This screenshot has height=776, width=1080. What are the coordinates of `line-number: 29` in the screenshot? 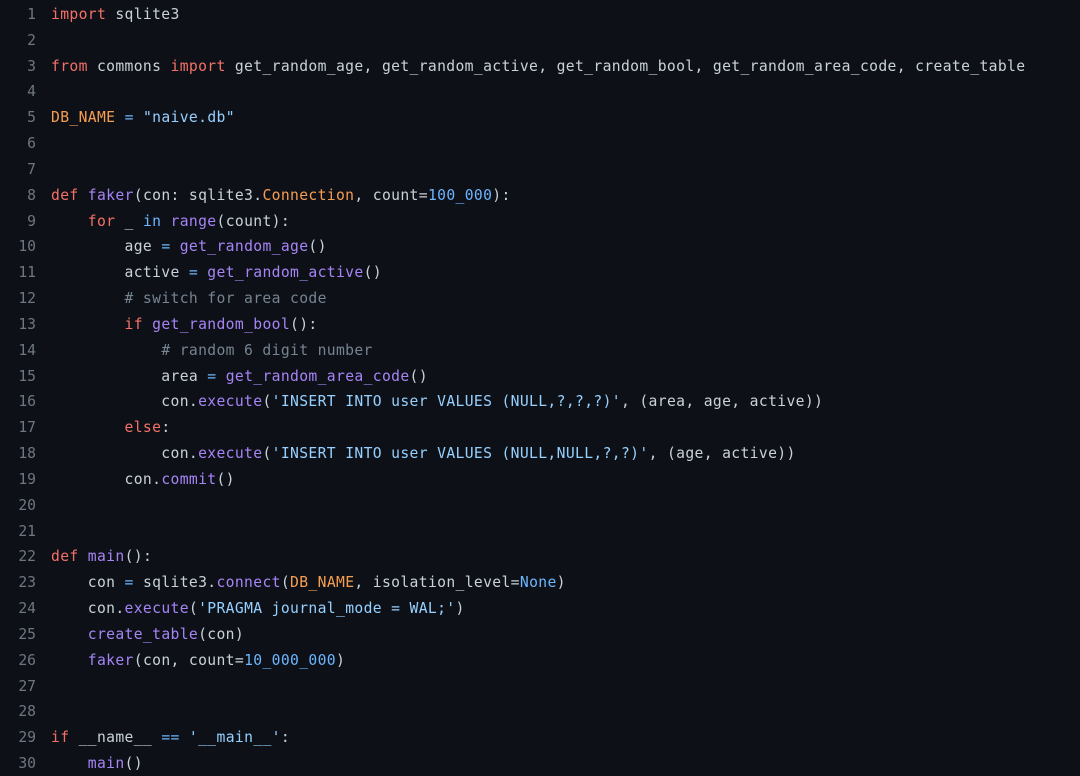 It's located at (27, 738).